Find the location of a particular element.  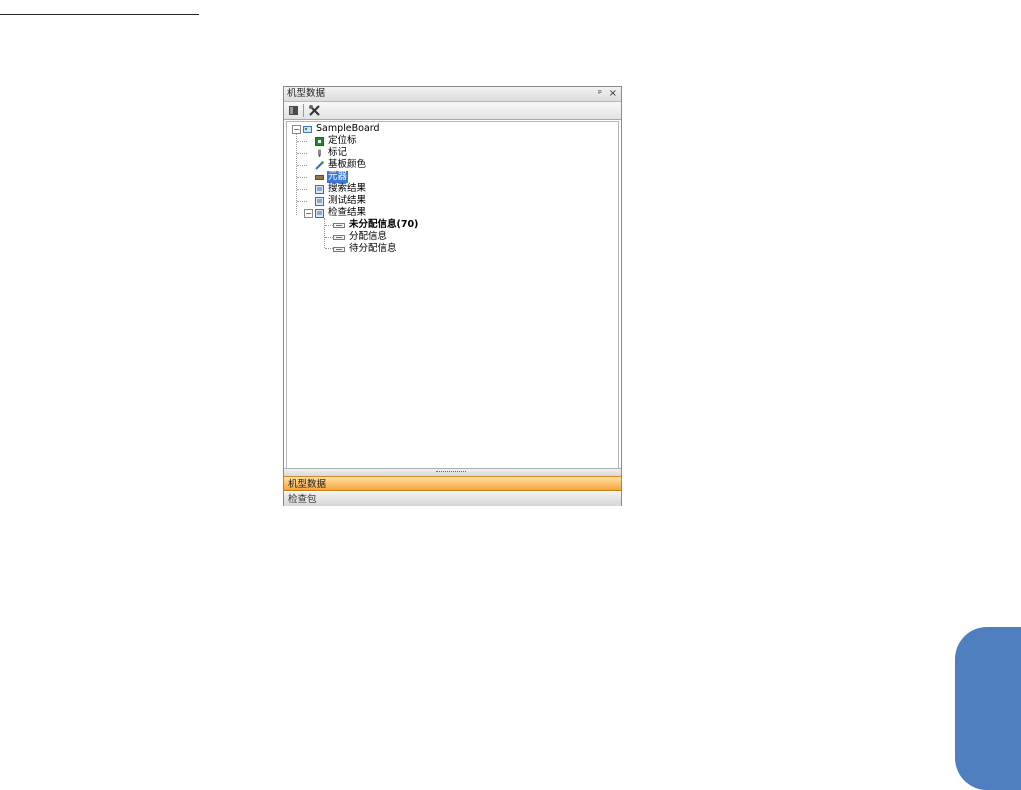

book-icon is located at coordinates (293, 110).